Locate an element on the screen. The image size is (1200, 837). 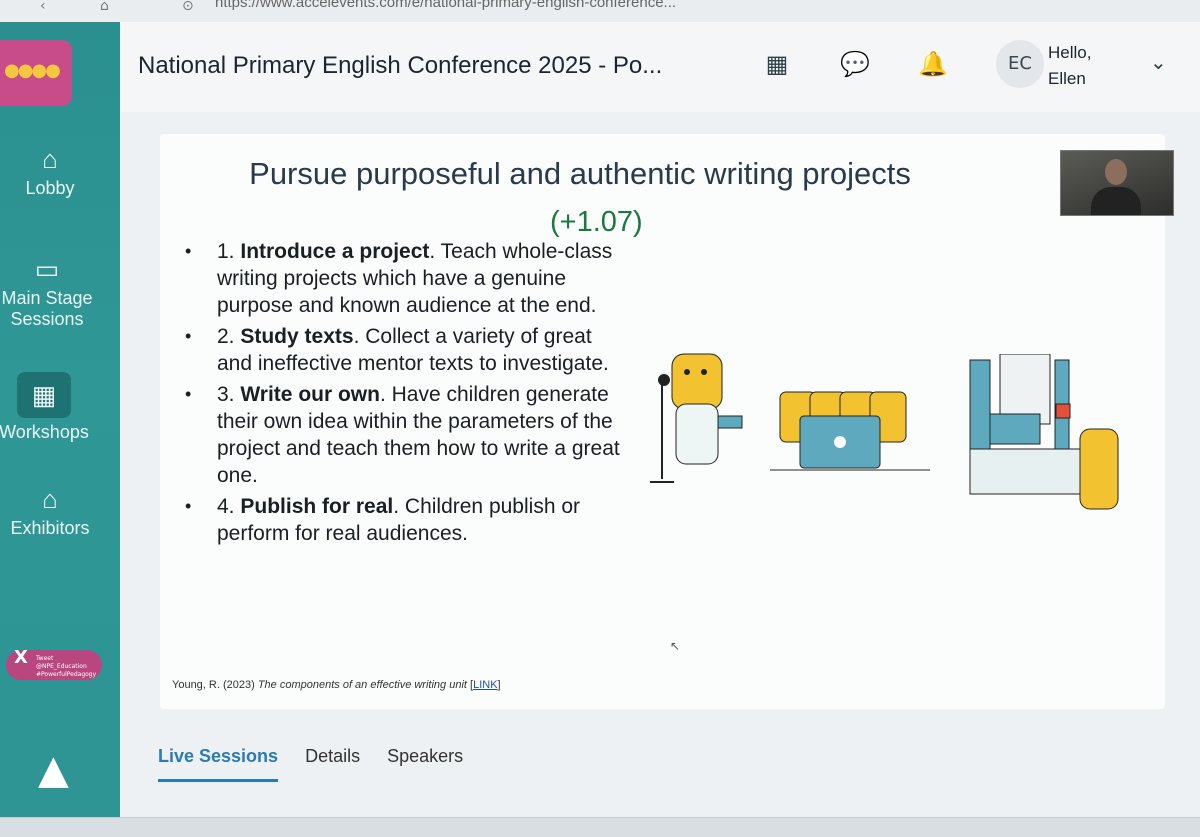
greeting-text: Hello, is located at coordinates (1070, 52).